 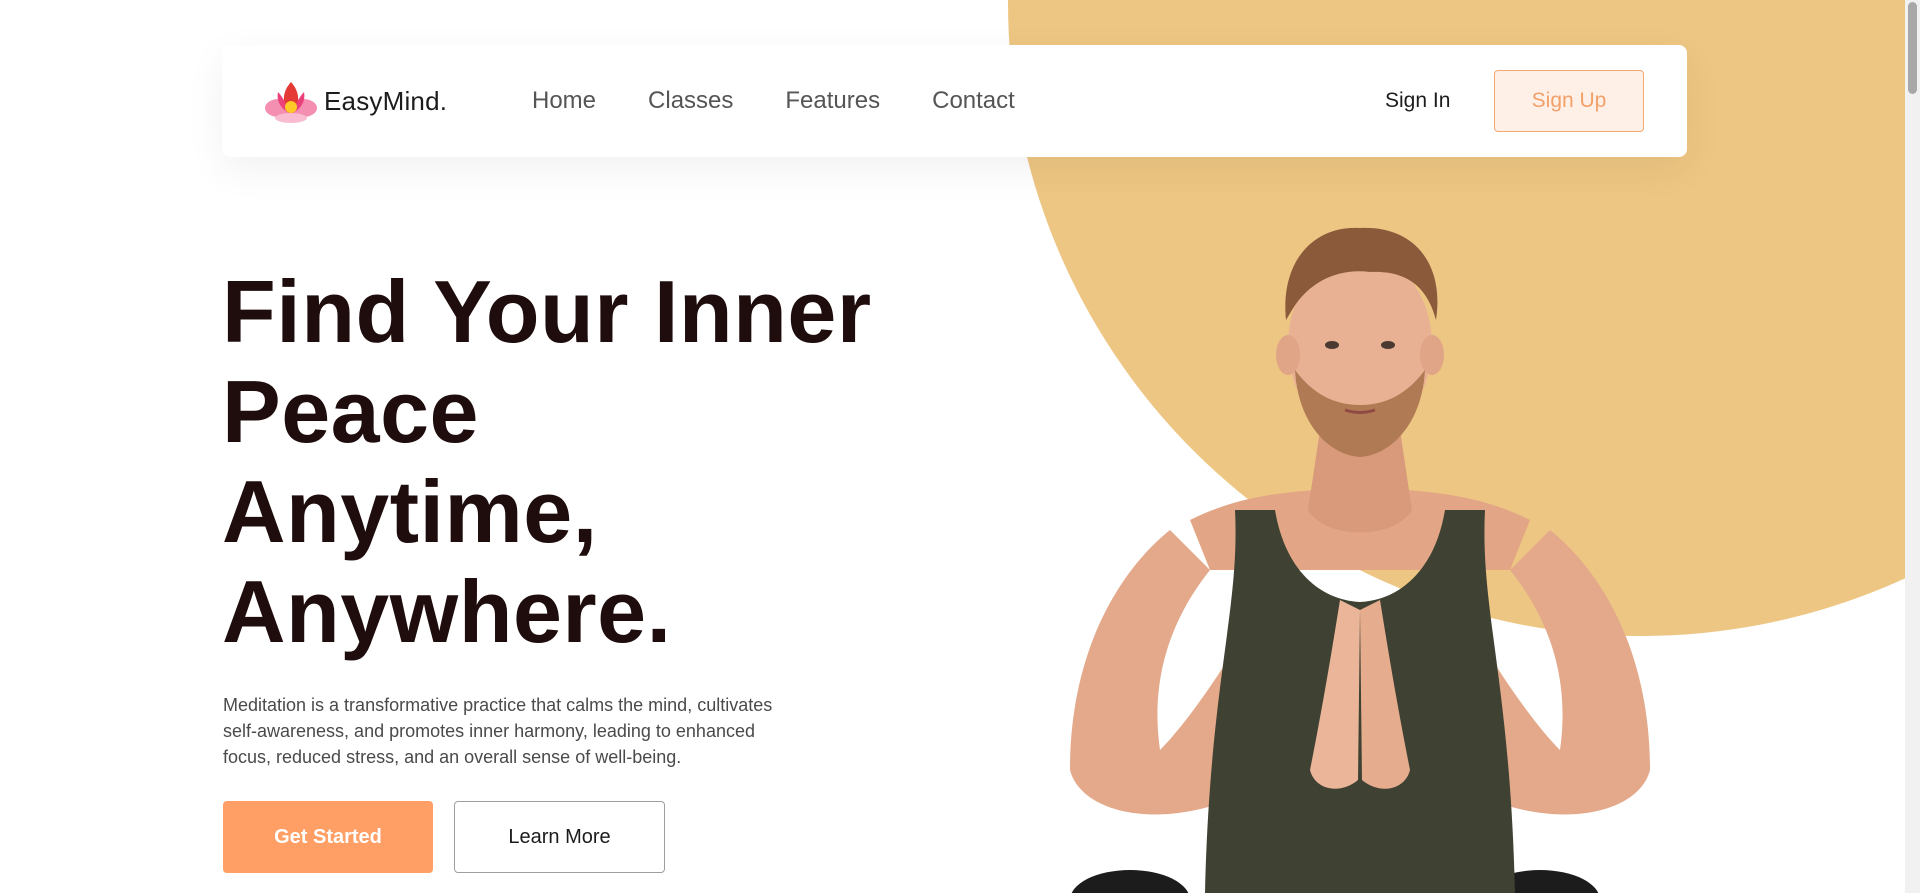 What do you see at coordinates (973, 101) in the screenshot?
I see `nav-link-contact: Contact` at bounding box center [973, 101].